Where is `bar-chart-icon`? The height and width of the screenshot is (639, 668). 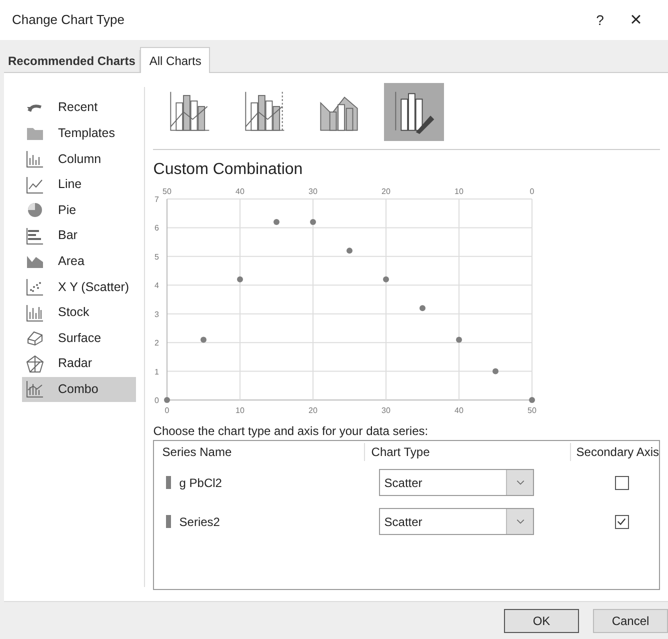 bar-chart-icon is located at coordinates (35, 235).